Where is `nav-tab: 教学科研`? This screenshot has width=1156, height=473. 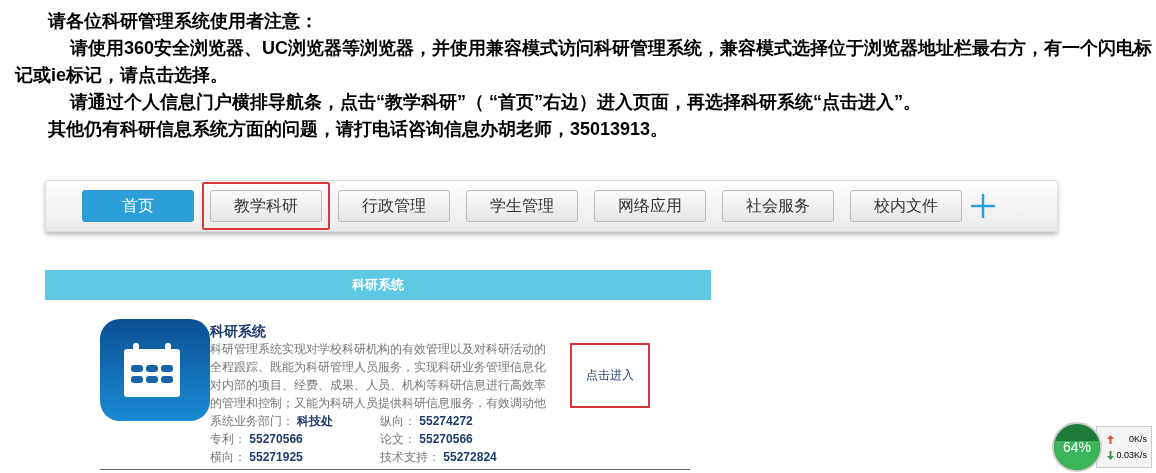 nav-tab: 教学科研 is located at coordinates (266, 206).